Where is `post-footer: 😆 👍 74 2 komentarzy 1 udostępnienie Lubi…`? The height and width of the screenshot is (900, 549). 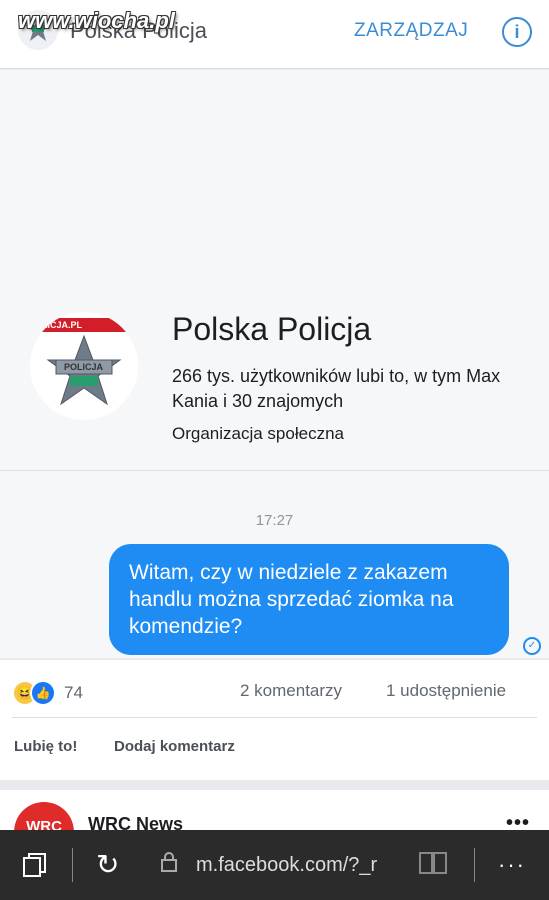 post-footer: 😆 👍 74 2 komentarzy 1 udostępnienie Lubi… is located at coordinates (274, 720).